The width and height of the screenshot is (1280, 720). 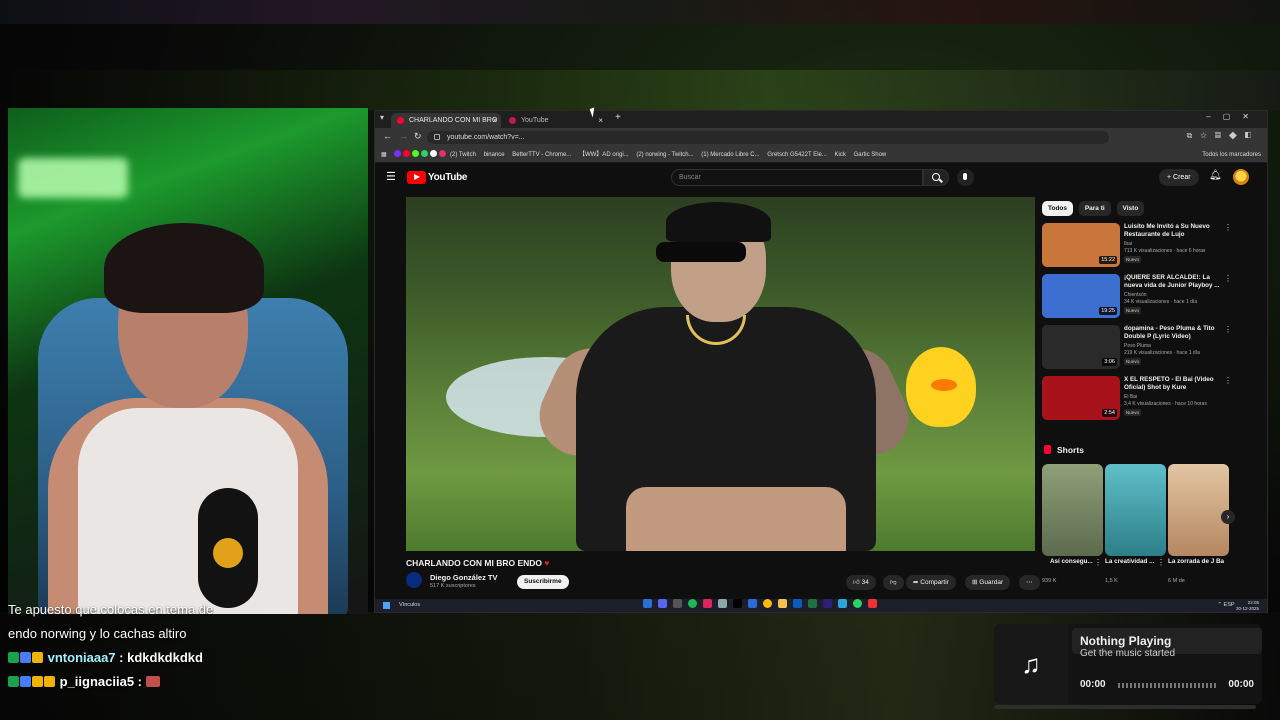 I want to click on more-actions-icon: ⋯, so click(x=1029, y=582).